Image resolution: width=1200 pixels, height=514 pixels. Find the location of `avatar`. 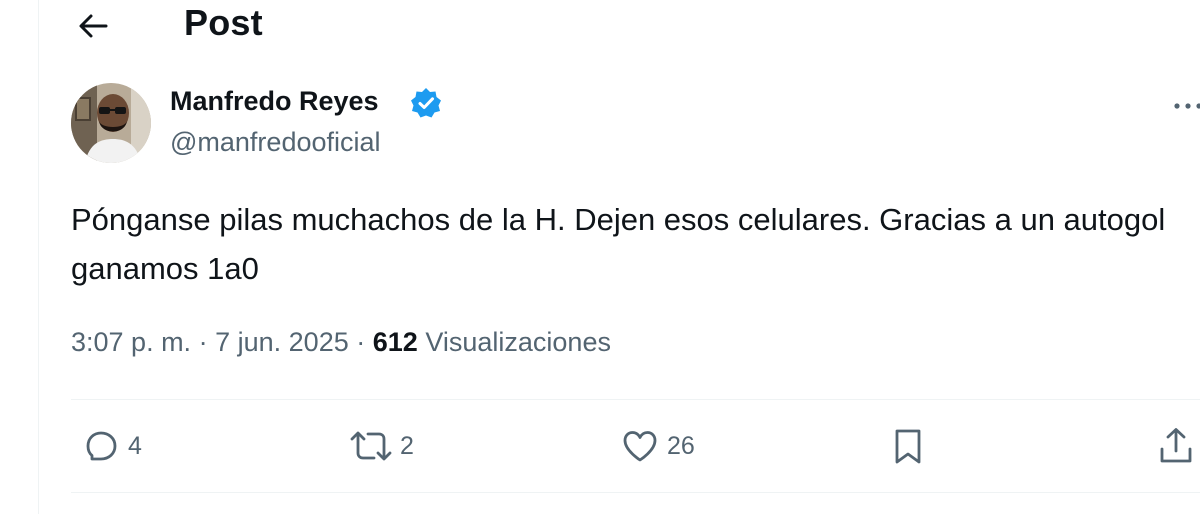

avatar is located at coordinates (111, 123).